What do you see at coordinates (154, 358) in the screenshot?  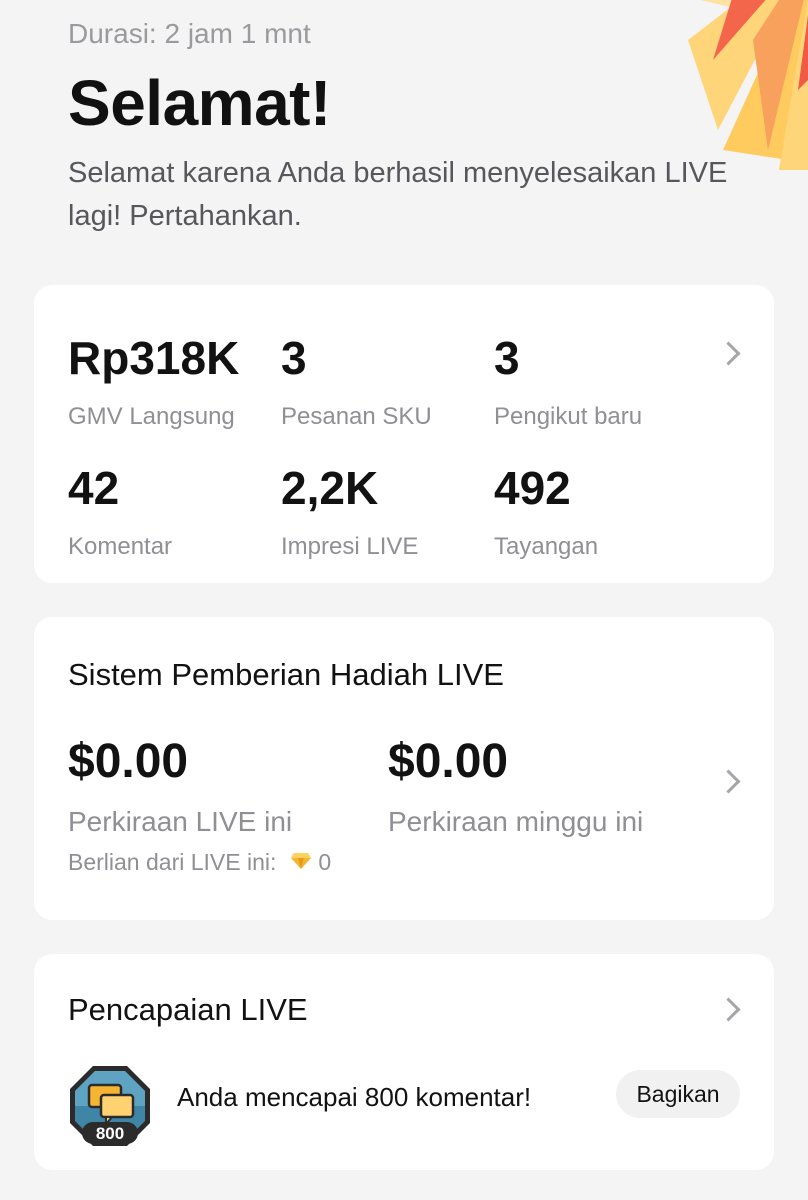 I see `stat-value: Rp318K` at bounding box center [154, 358].